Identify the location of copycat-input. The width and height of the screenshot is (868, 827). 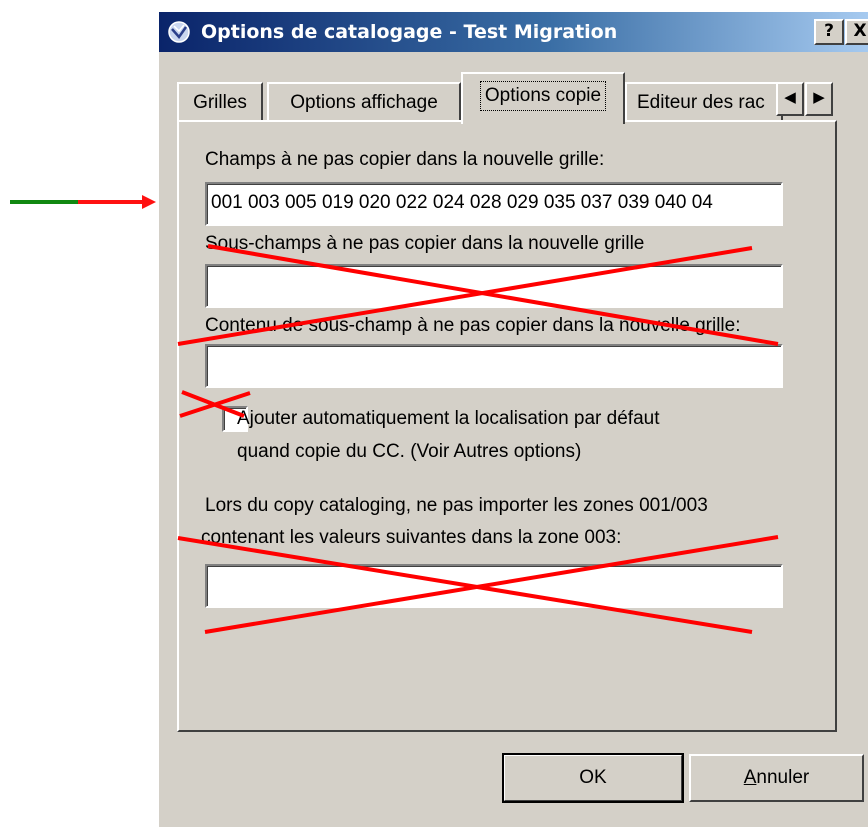
(494, 586).